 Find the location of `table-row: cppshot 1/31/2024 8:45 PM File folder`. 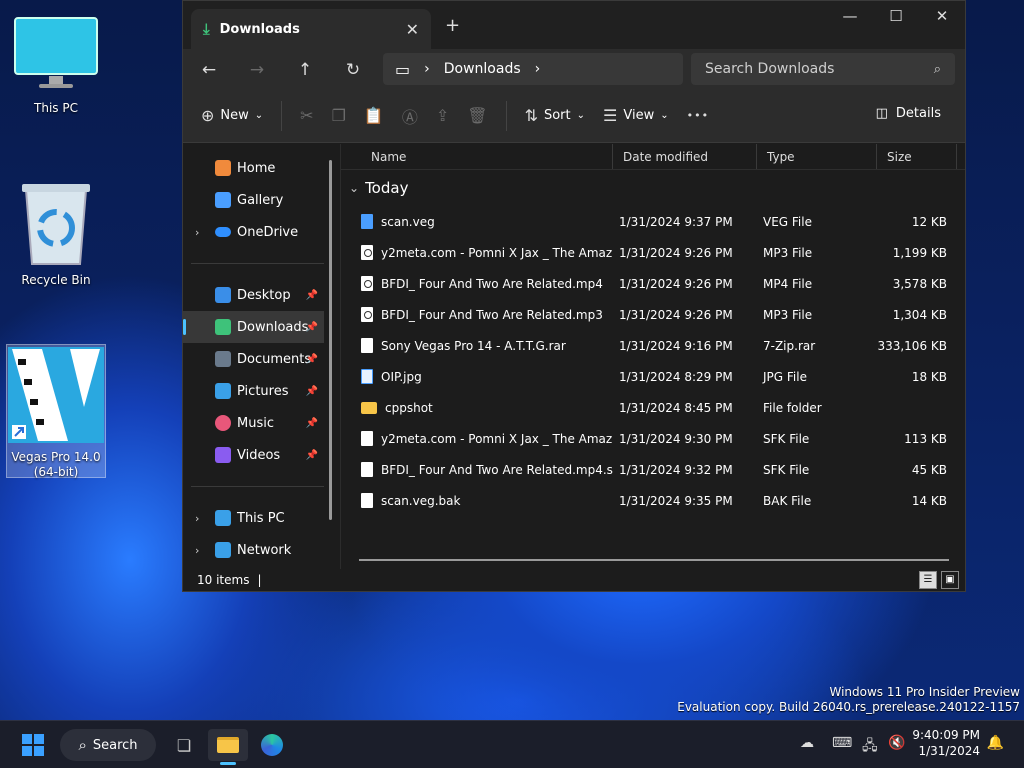

table-row: cppshot 1/31/2024 8:45 PM File folder is located at coordinates (653, 407).